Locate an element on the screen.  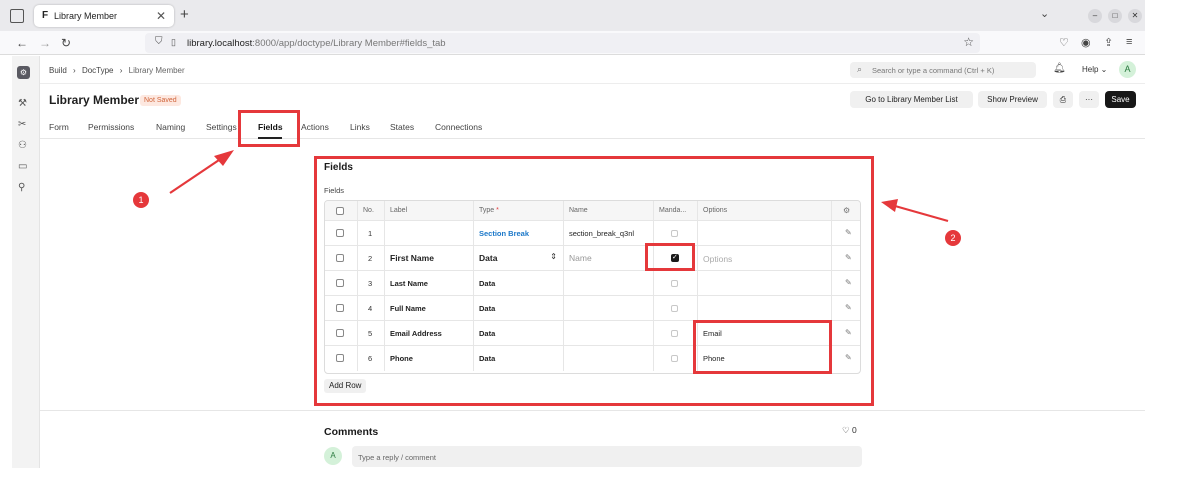
annotation-arrows is located at coordinates (559, 186).